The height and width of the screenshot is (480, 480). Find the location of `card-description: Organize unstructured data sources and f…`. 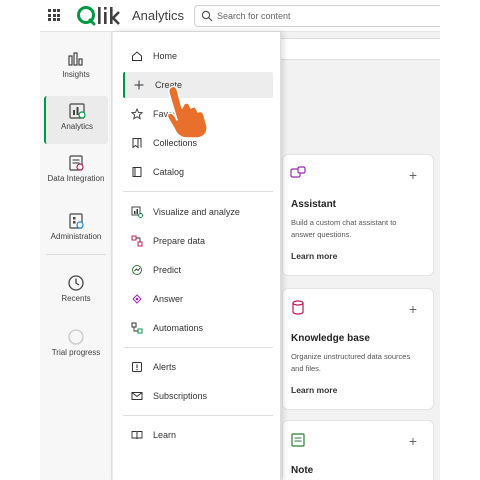

card-description: Organize unstructured data sources and f… is located at coordinates (351, 362).